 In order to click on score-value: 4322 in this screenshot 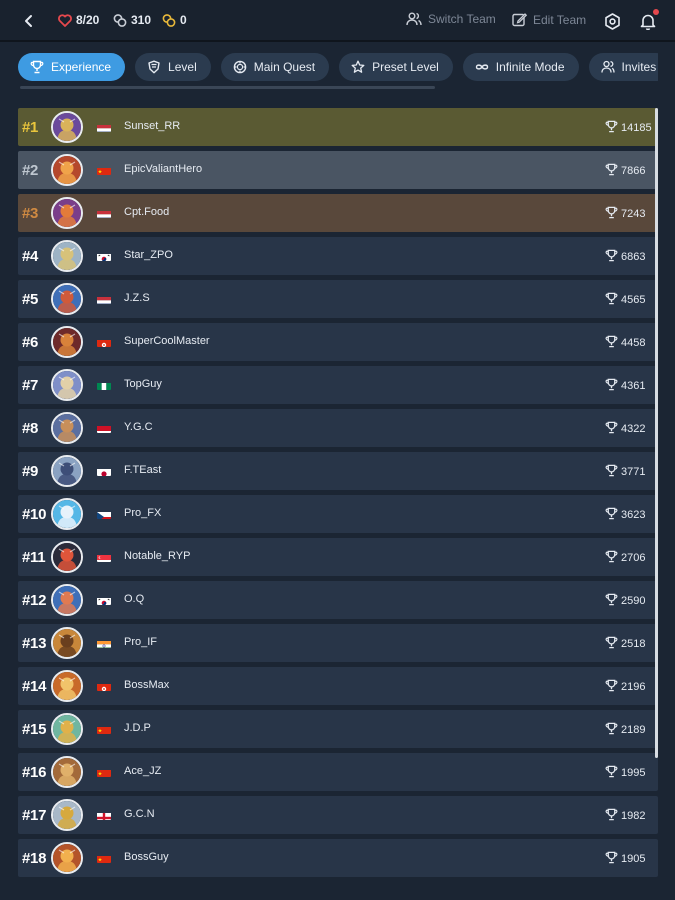, I will do `click(633, 429)`.